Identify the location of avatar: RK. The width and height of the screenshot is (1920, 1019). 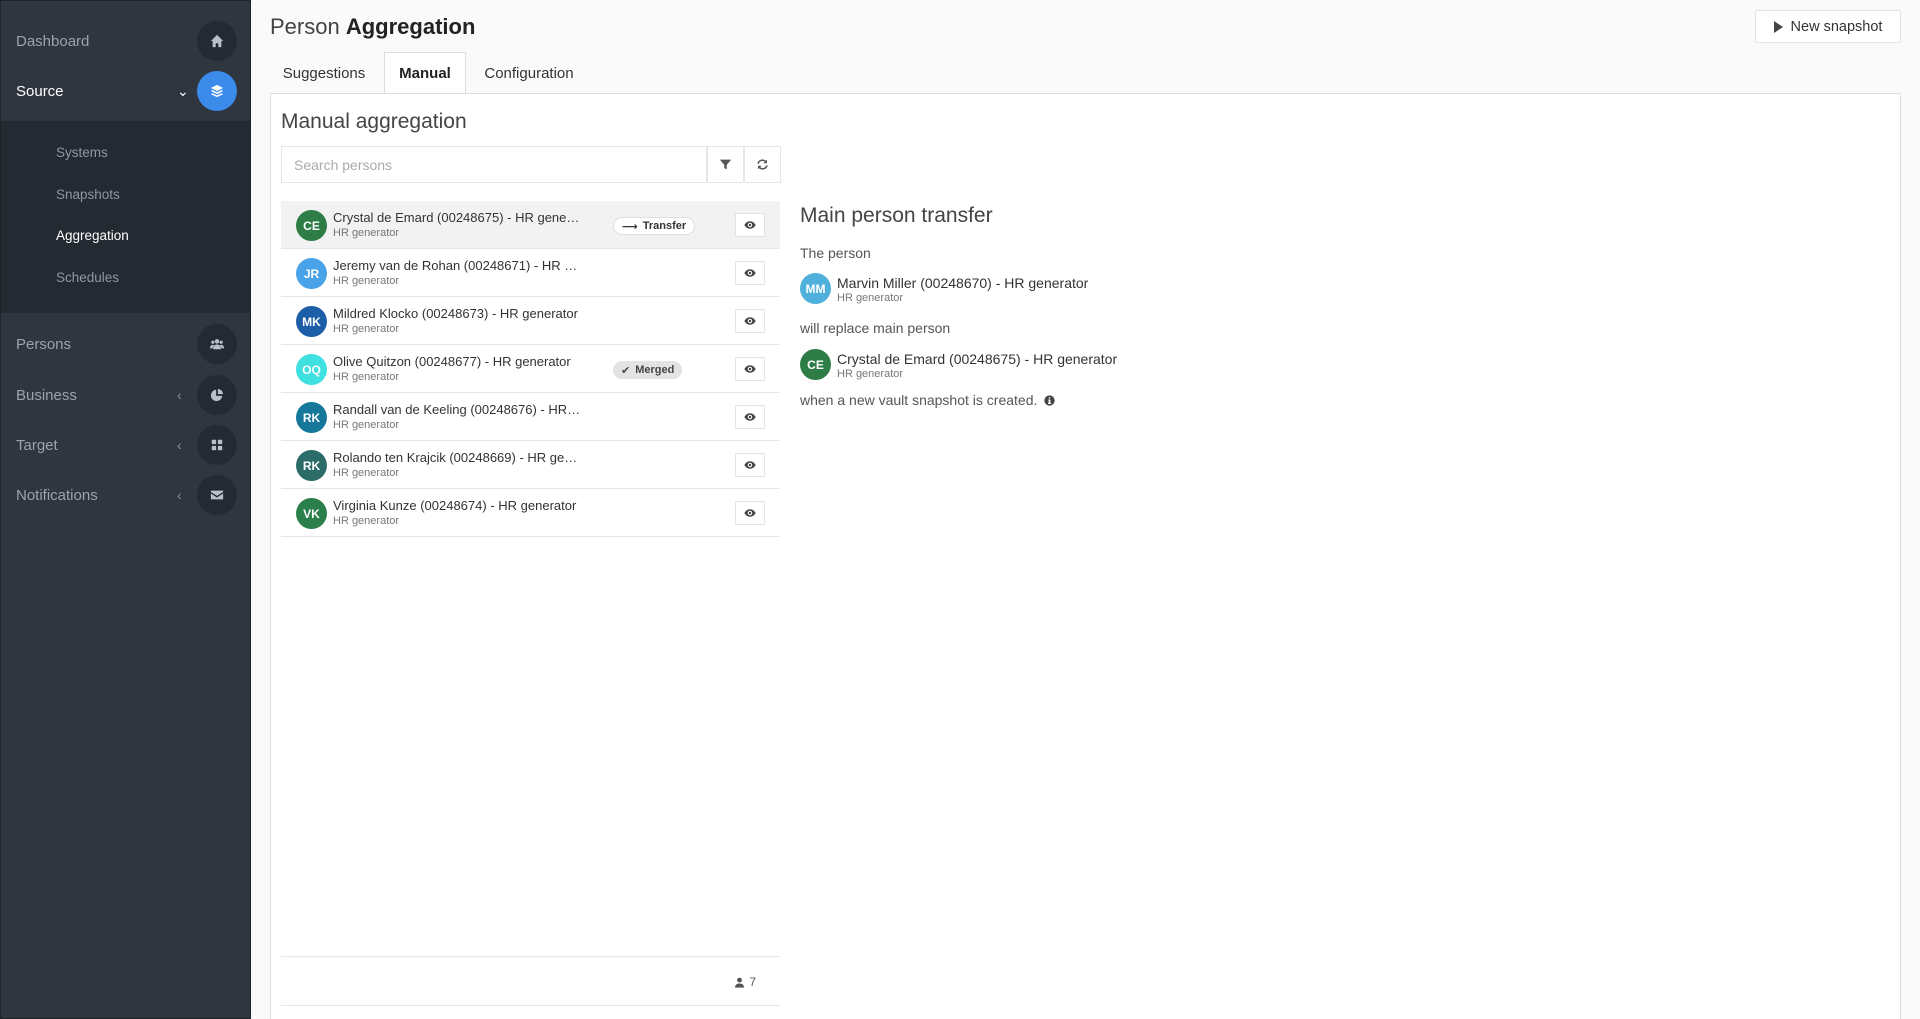
(311, 417).